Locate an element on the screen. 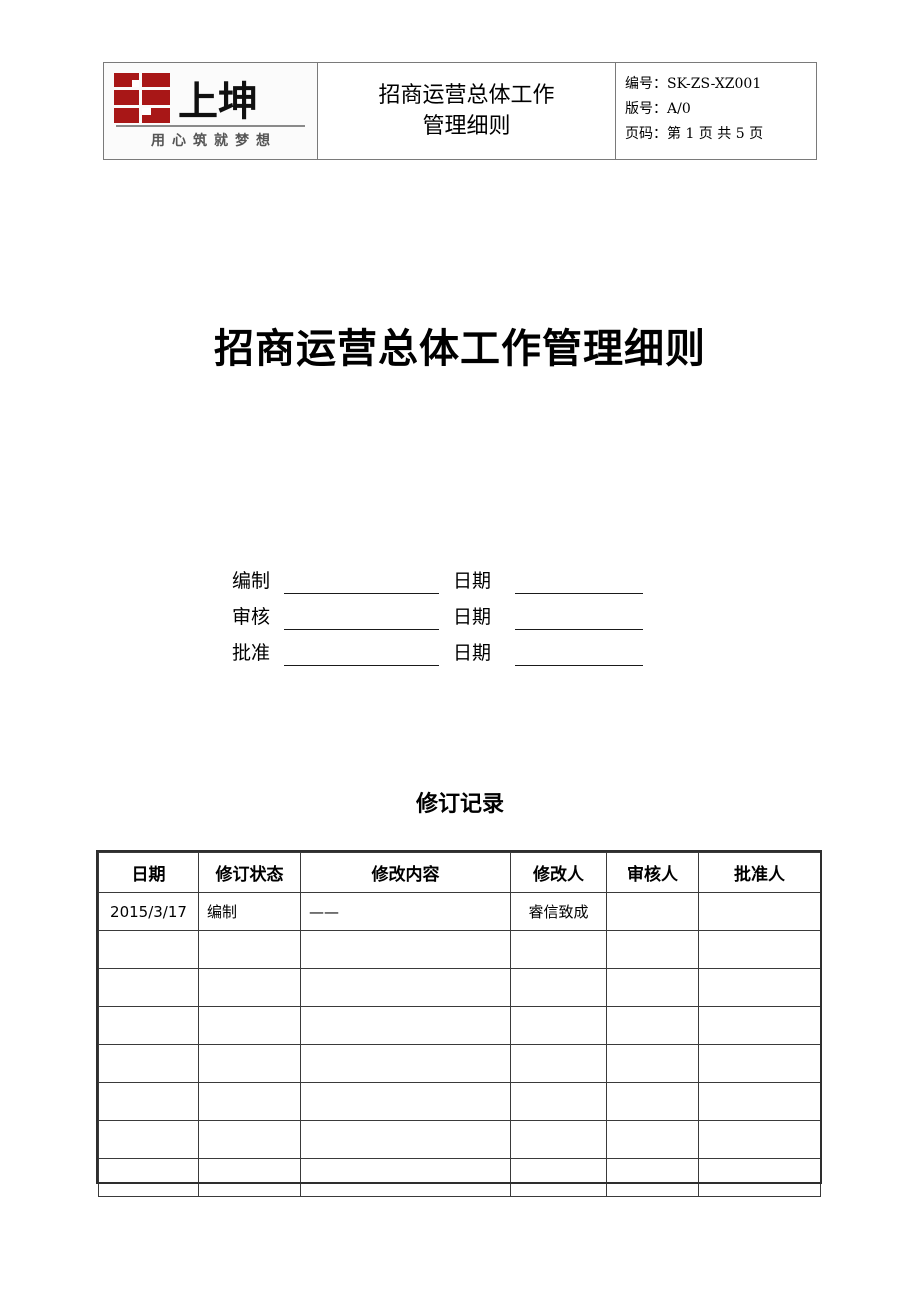  brand-blocks-icon is located at coordinates (142, 98).